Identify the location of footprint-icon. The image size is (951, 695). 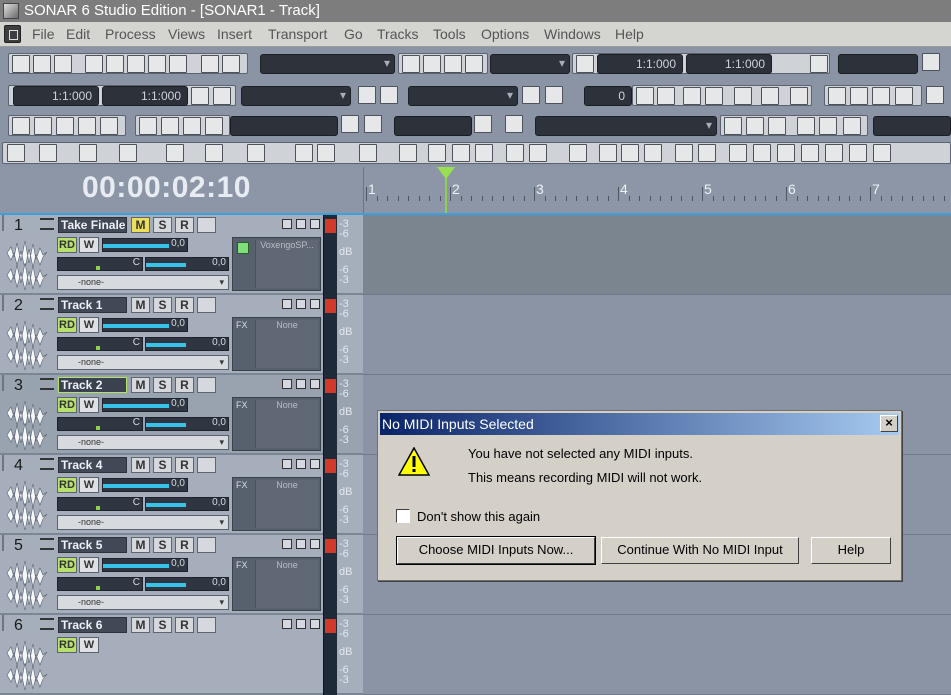
(367, 95).